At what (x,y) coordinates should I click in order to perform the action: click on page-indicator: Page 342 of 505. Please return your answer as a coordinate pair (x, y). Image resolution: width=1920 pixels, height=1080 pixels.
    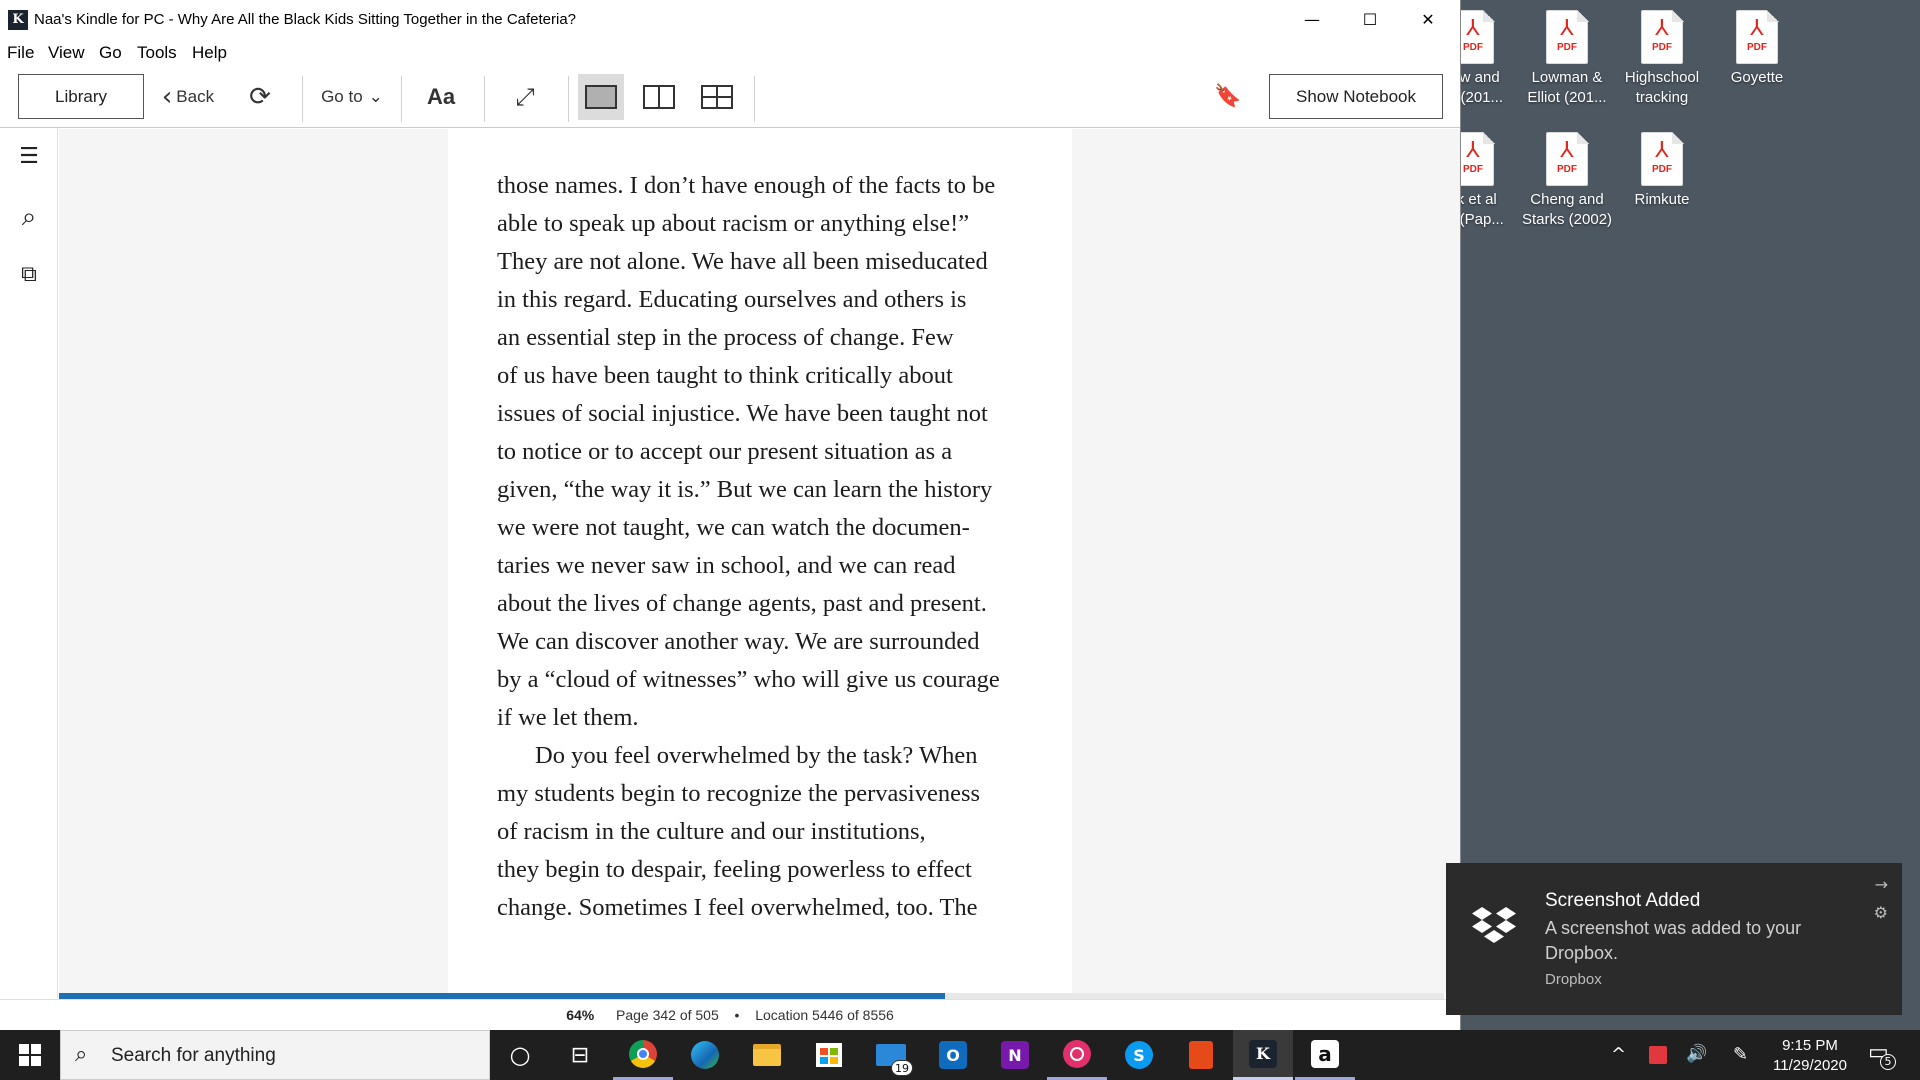
    Looking at the image, I should click on (667, 1015).